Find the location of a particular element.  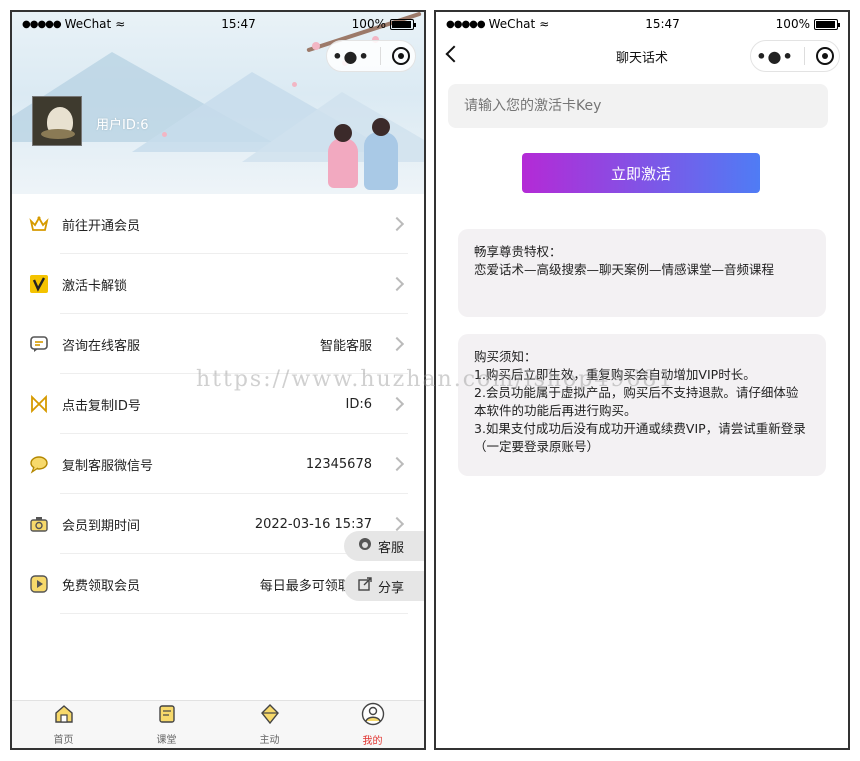

speech-icon is located at coordinates (39, 464).